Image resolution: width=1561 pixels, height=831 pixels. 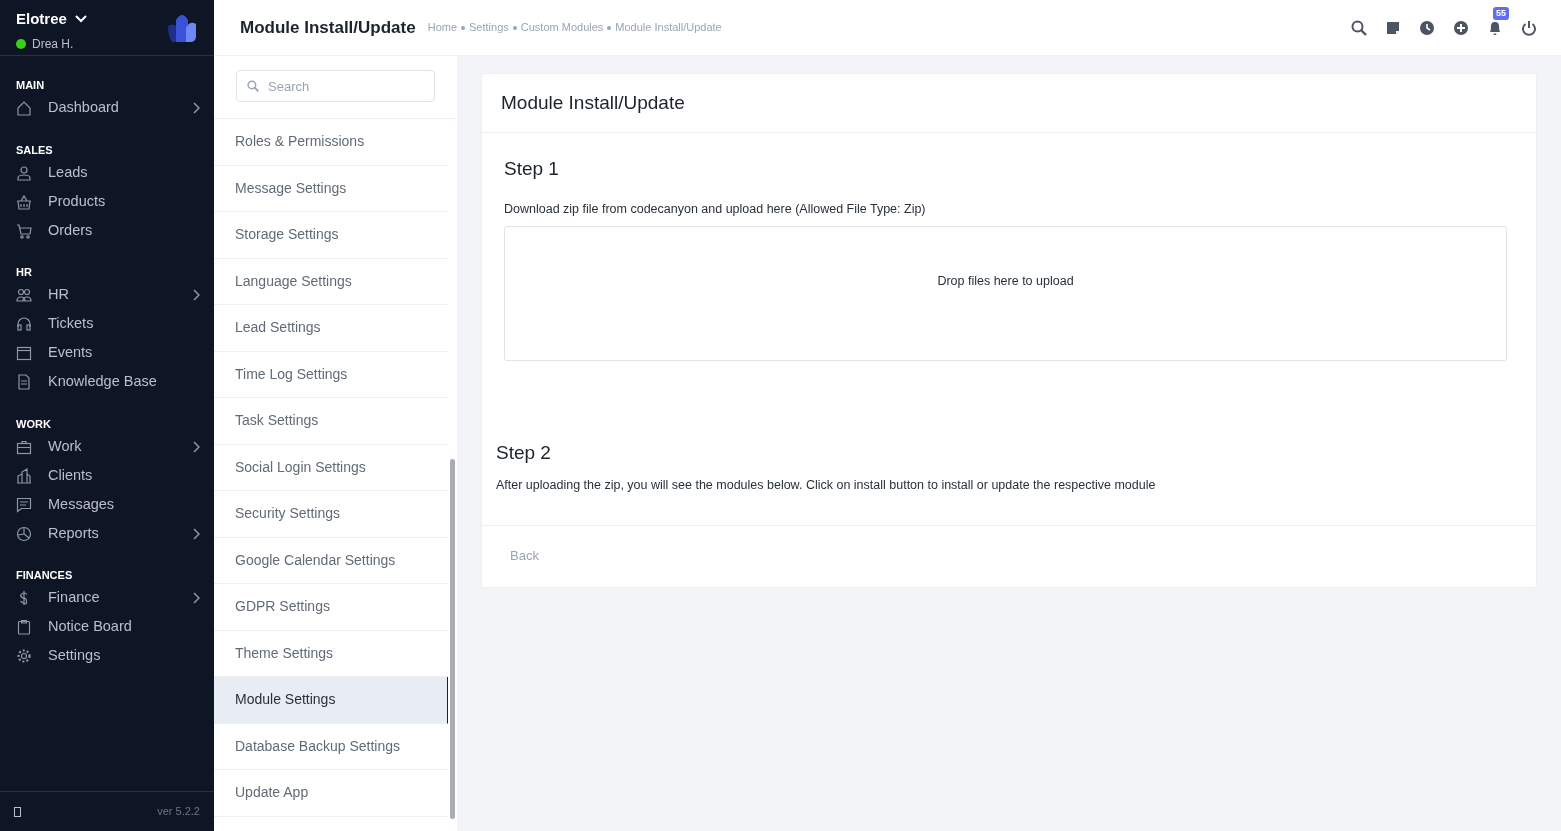 What do you see at coordinates (331, 793) in the screenshot?
I see `settings-menu-item: Update App` at bounding box center [331, 793].